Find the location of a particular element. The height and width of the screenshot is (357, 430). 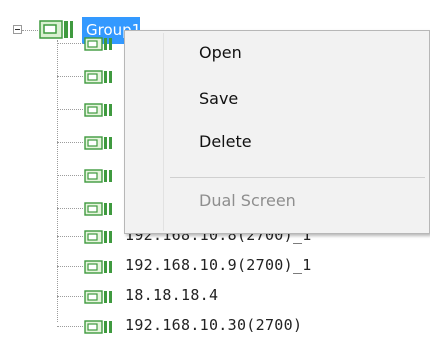

menu-item-save: Save is located at coordinates (218, 98).